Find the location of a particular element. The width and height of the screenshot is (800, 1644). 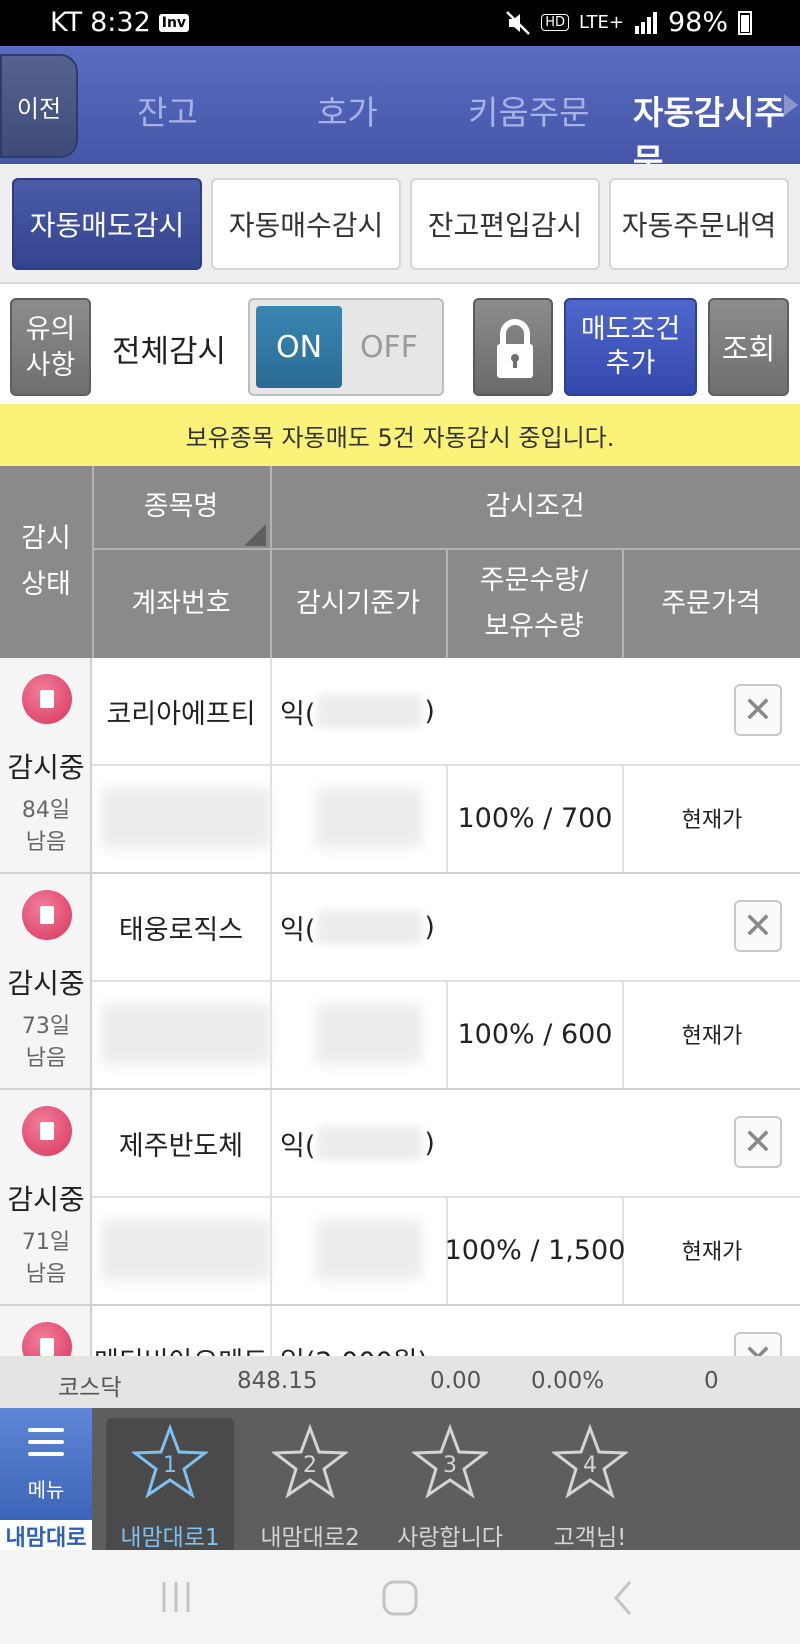

subtab-auto-buy-monitor: 자동매수감시 is located at coordinates (306, 224).